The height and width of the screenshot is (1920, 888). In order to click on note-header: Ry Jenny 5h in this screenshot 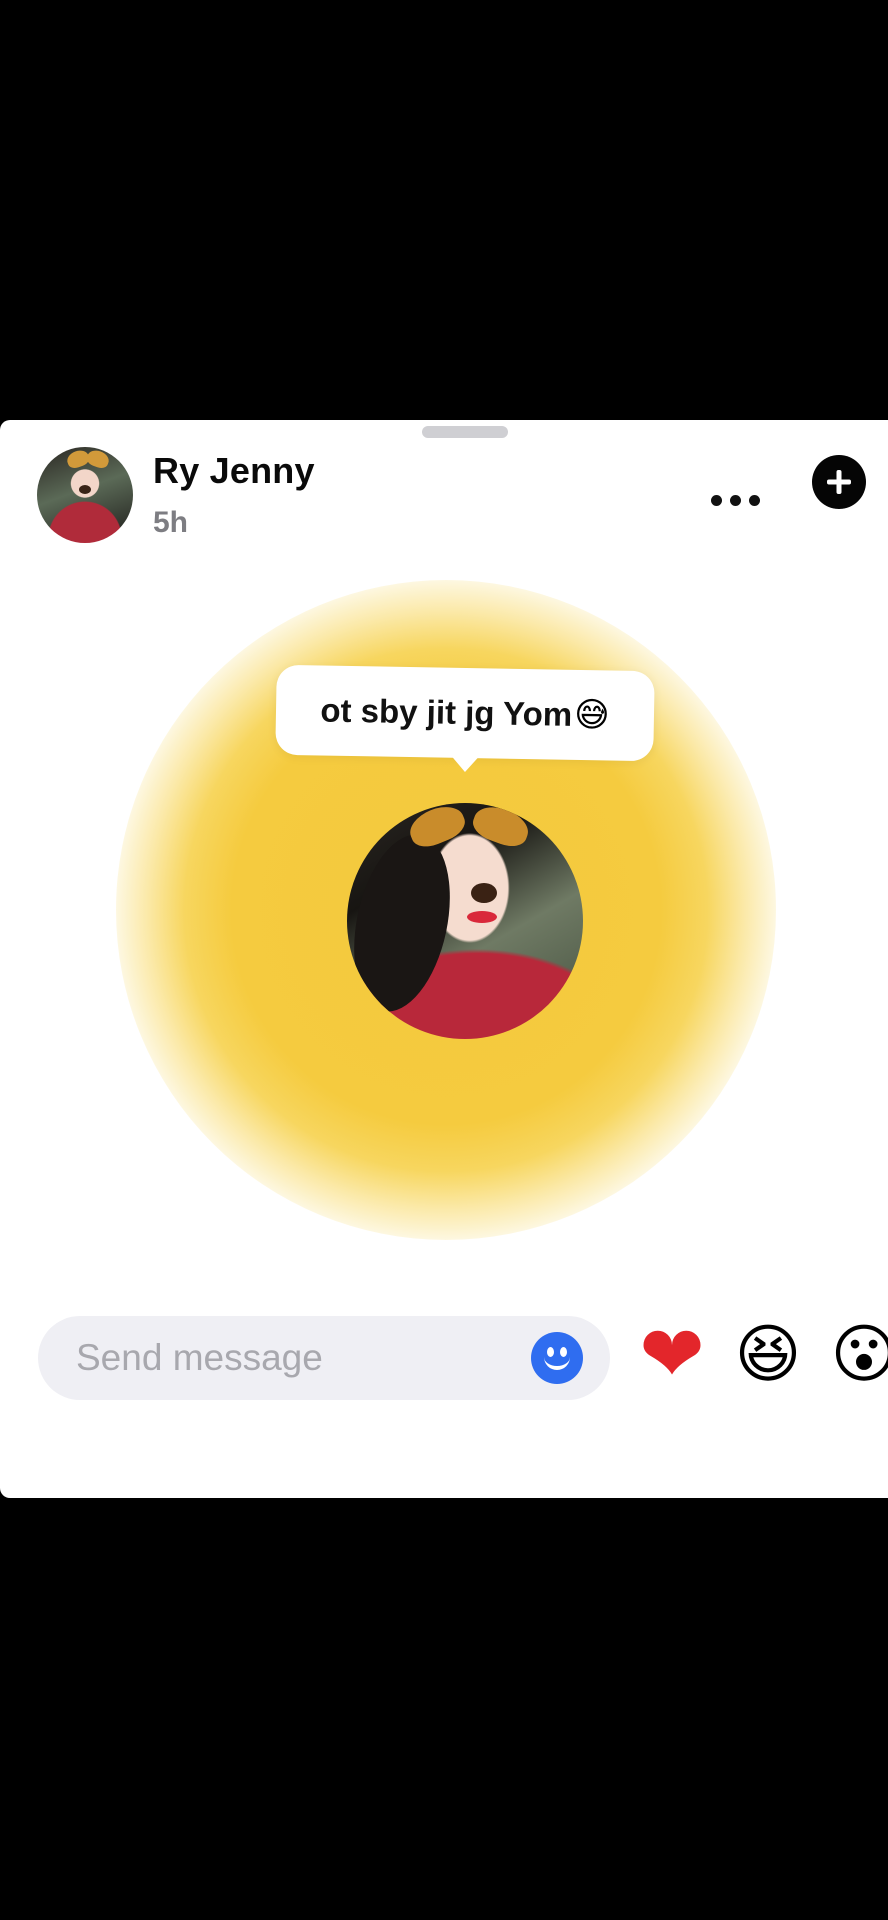, I will do `click(444, 485)`.